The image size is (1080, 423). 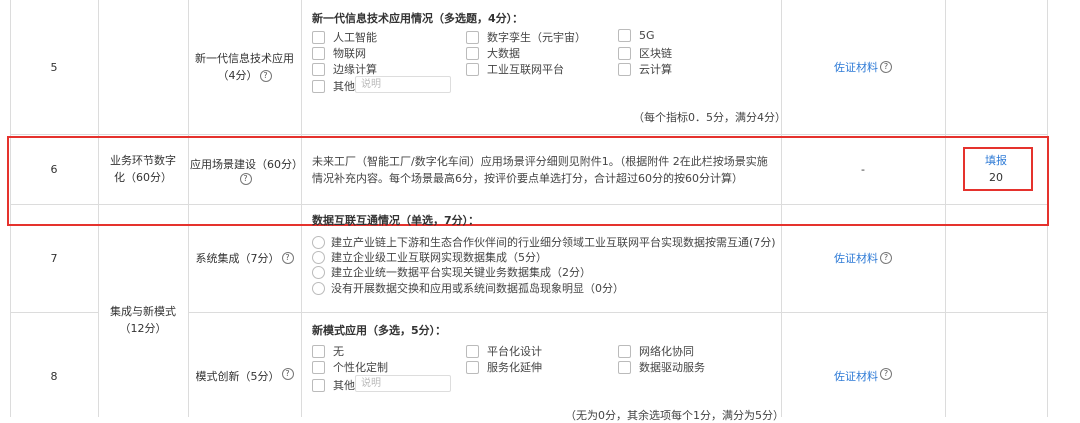 What do you see at coordinates (349, 53) in the screenshot?
I see `option-label: 物联网` at bounding box center [349, 53].